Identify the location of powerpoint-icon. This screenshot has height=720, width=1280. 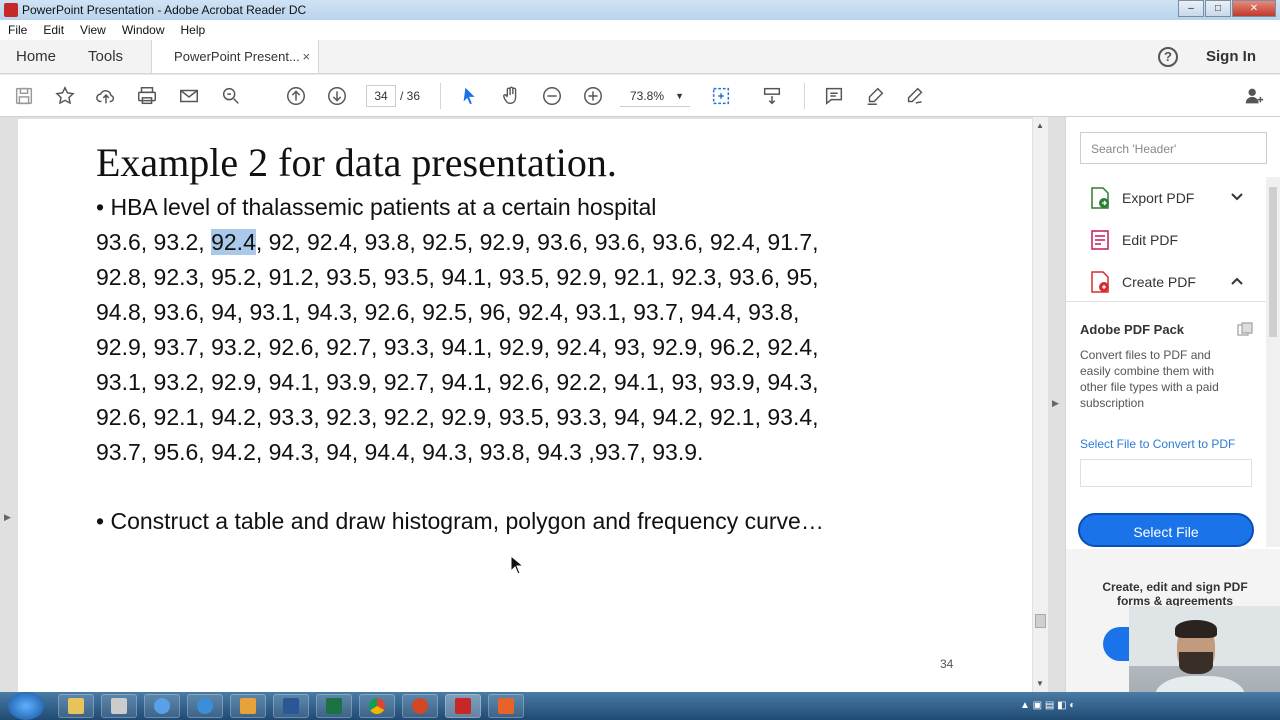
(420, 706).